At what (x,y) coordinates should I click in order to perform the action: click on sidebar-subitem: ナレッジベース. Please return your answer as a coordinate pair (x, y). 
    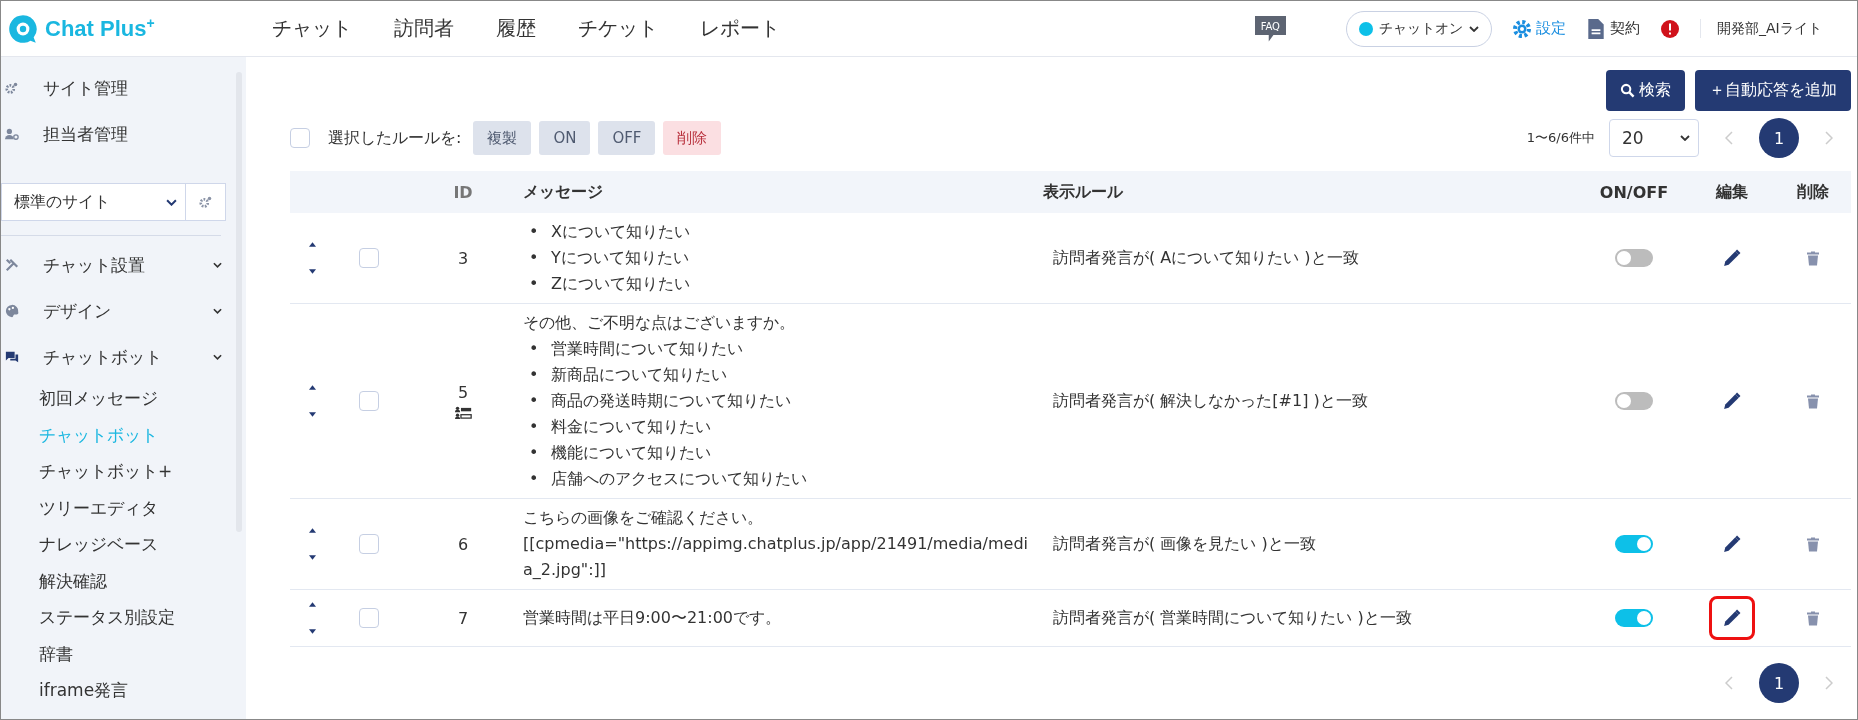
    Looking at the image, I should click on (123, 544).